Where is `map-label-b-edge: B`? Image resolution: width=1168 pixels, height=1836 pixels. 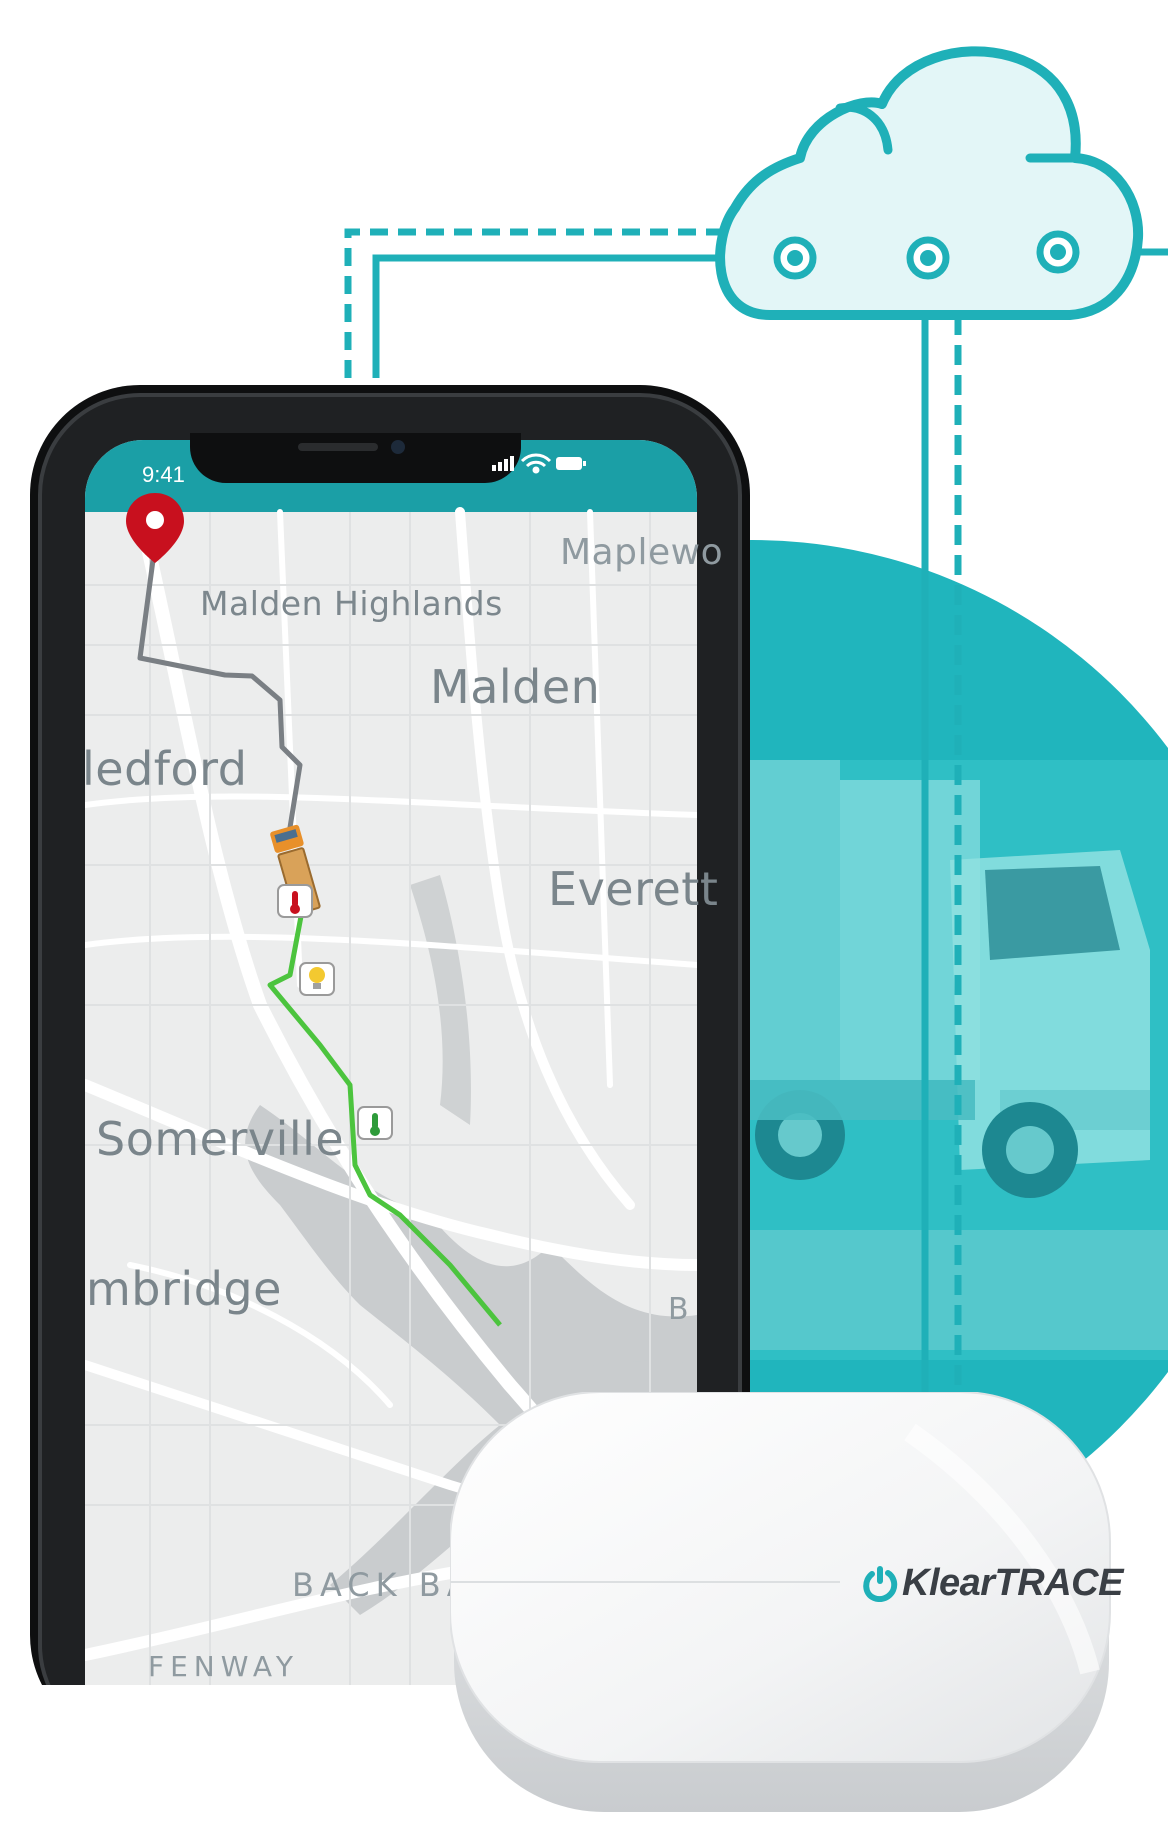
map-label-b-edge: B is located at coordinates (679, 1309).